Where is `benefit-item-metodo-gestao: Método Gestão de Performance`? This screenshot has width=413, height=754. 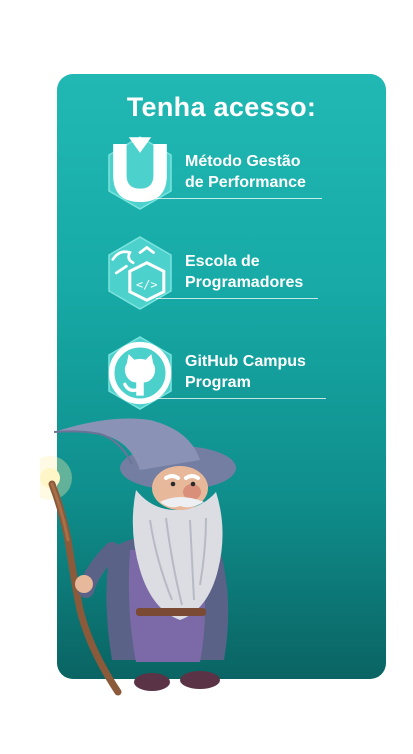
benefit-item-metodo-gestao: Método Gestão de Performance is located at coordinates (216, 175).